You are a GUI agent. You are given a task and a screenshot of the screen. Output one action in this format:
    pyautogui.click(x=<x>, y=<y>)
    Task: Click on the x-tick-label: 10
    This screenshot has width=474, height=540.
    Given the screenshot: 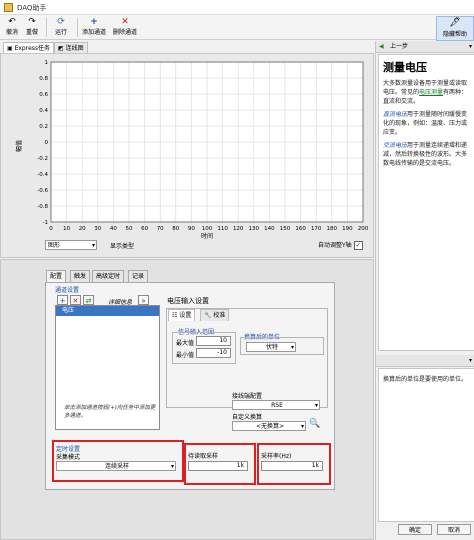 What is the action you would take?
    pyautogui.click(x=66, y=229)
    